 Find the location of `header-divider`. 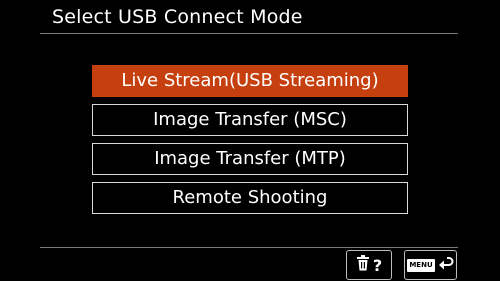

header-divider is located at coordinates (249, 33).